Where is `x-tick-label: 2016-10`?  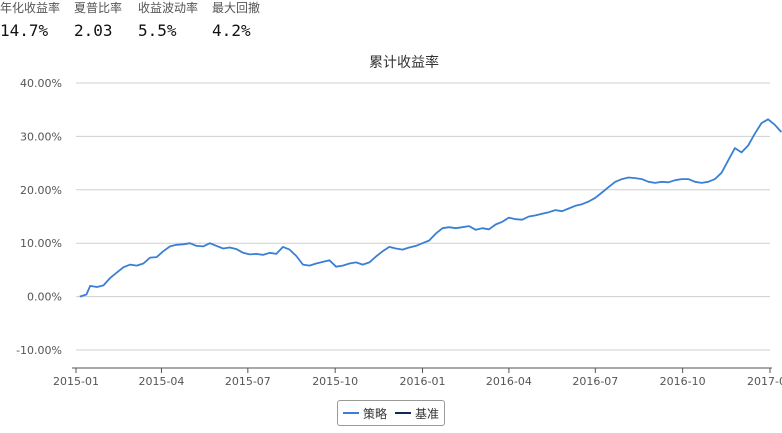
x-tick-label: 2016-10 is located at coordinates (683, 381).